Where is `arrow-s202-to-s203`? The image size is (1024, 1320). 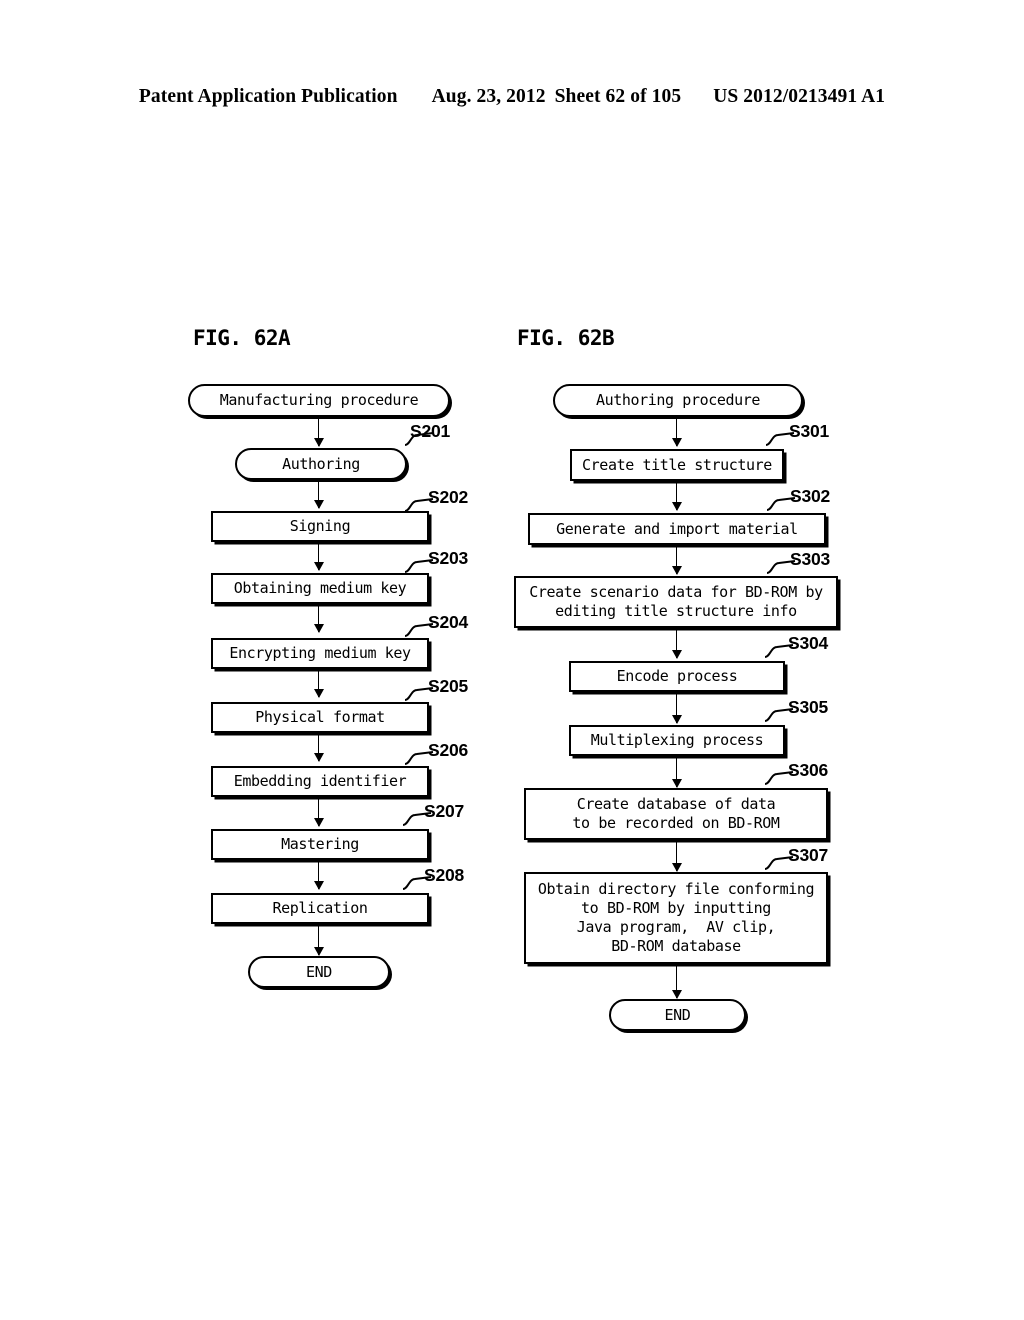
arrow-s202-to-s203 is located at coordinates (318, 556).